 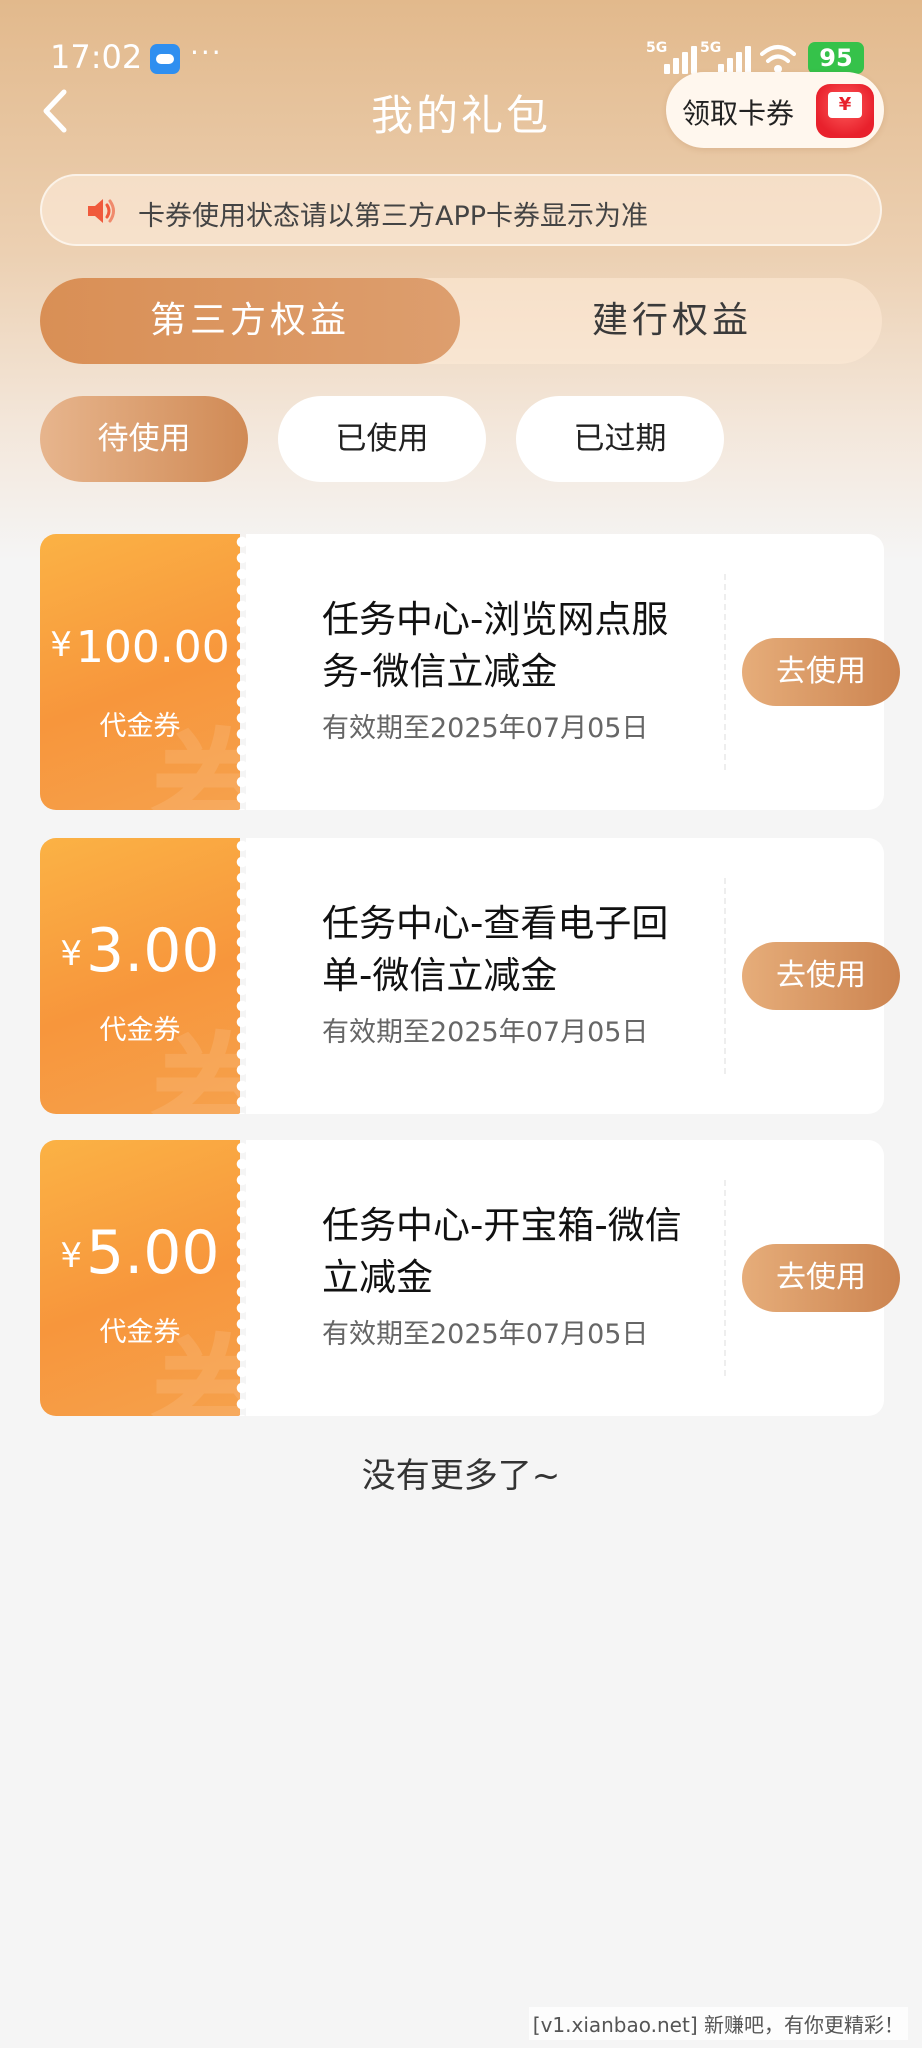 I want to click on weather-app-icon, so click(x=165, y=59).